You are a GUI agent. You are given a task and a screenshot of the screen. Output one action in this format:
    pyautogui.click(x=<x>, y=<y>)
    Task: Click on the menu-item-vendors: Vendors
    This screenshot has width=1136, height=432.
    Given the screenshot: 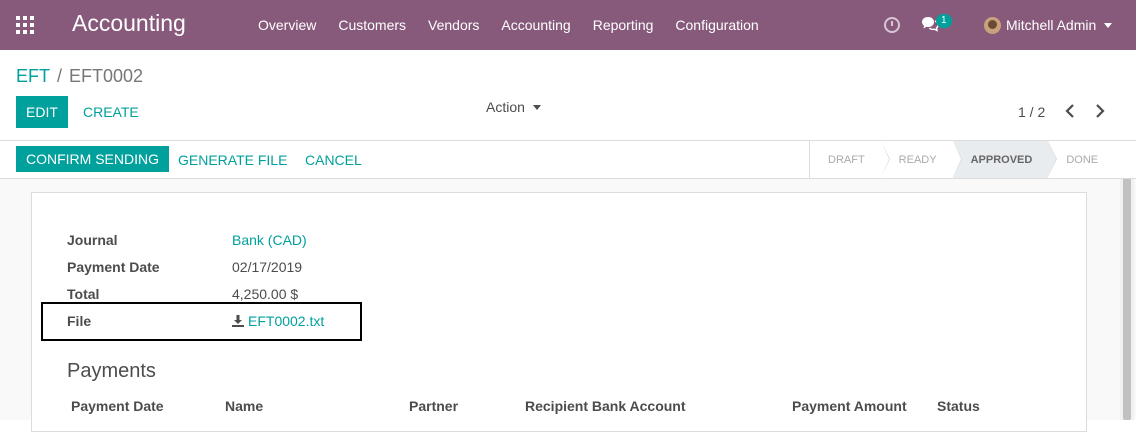 What is the action you would take?
    pyautogui.click(x=453, y=25)
    